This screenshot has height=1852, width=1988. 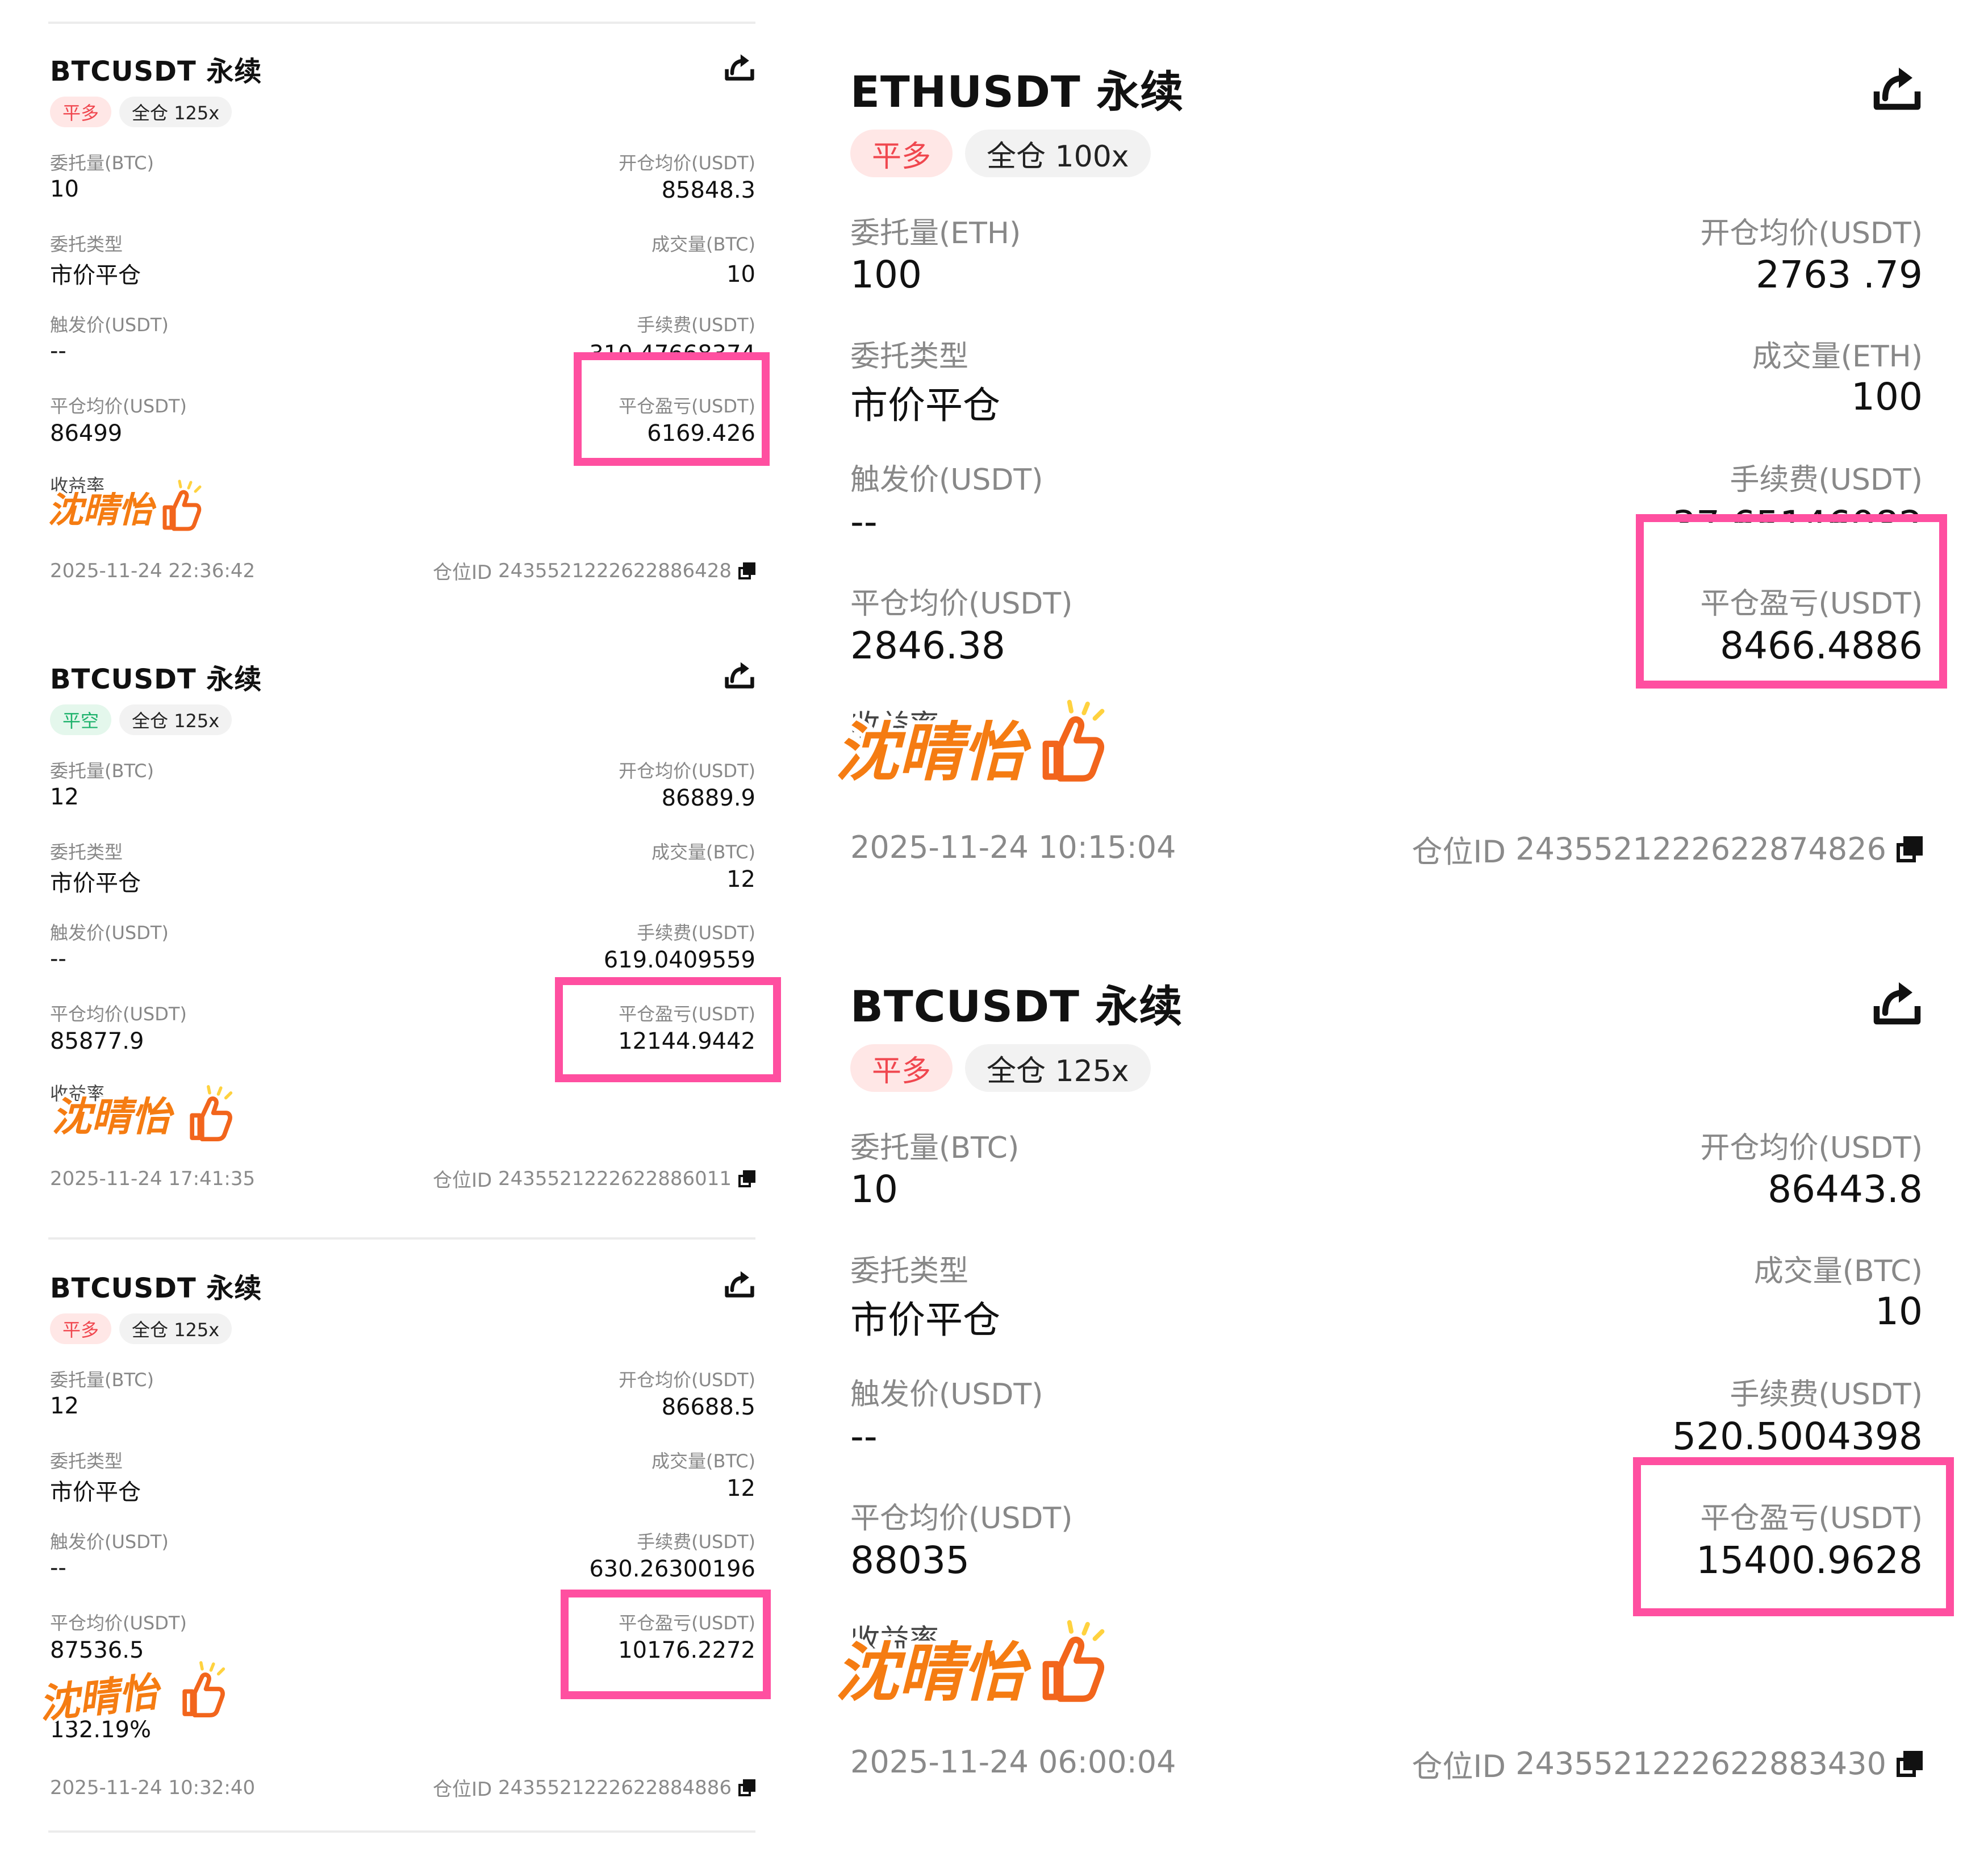 I want to click on avg-open-value: 86889.9, so click(x=708, y=798).